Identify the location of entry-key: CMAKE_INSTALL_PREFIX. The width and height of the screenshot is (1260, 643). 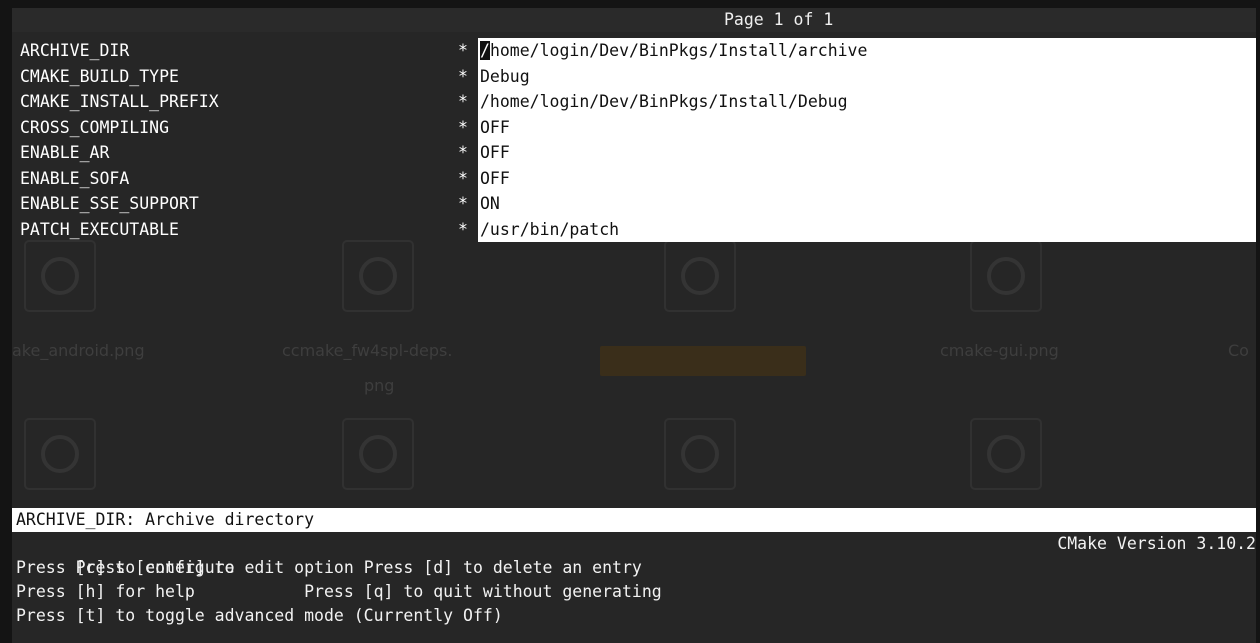
(119, 101).